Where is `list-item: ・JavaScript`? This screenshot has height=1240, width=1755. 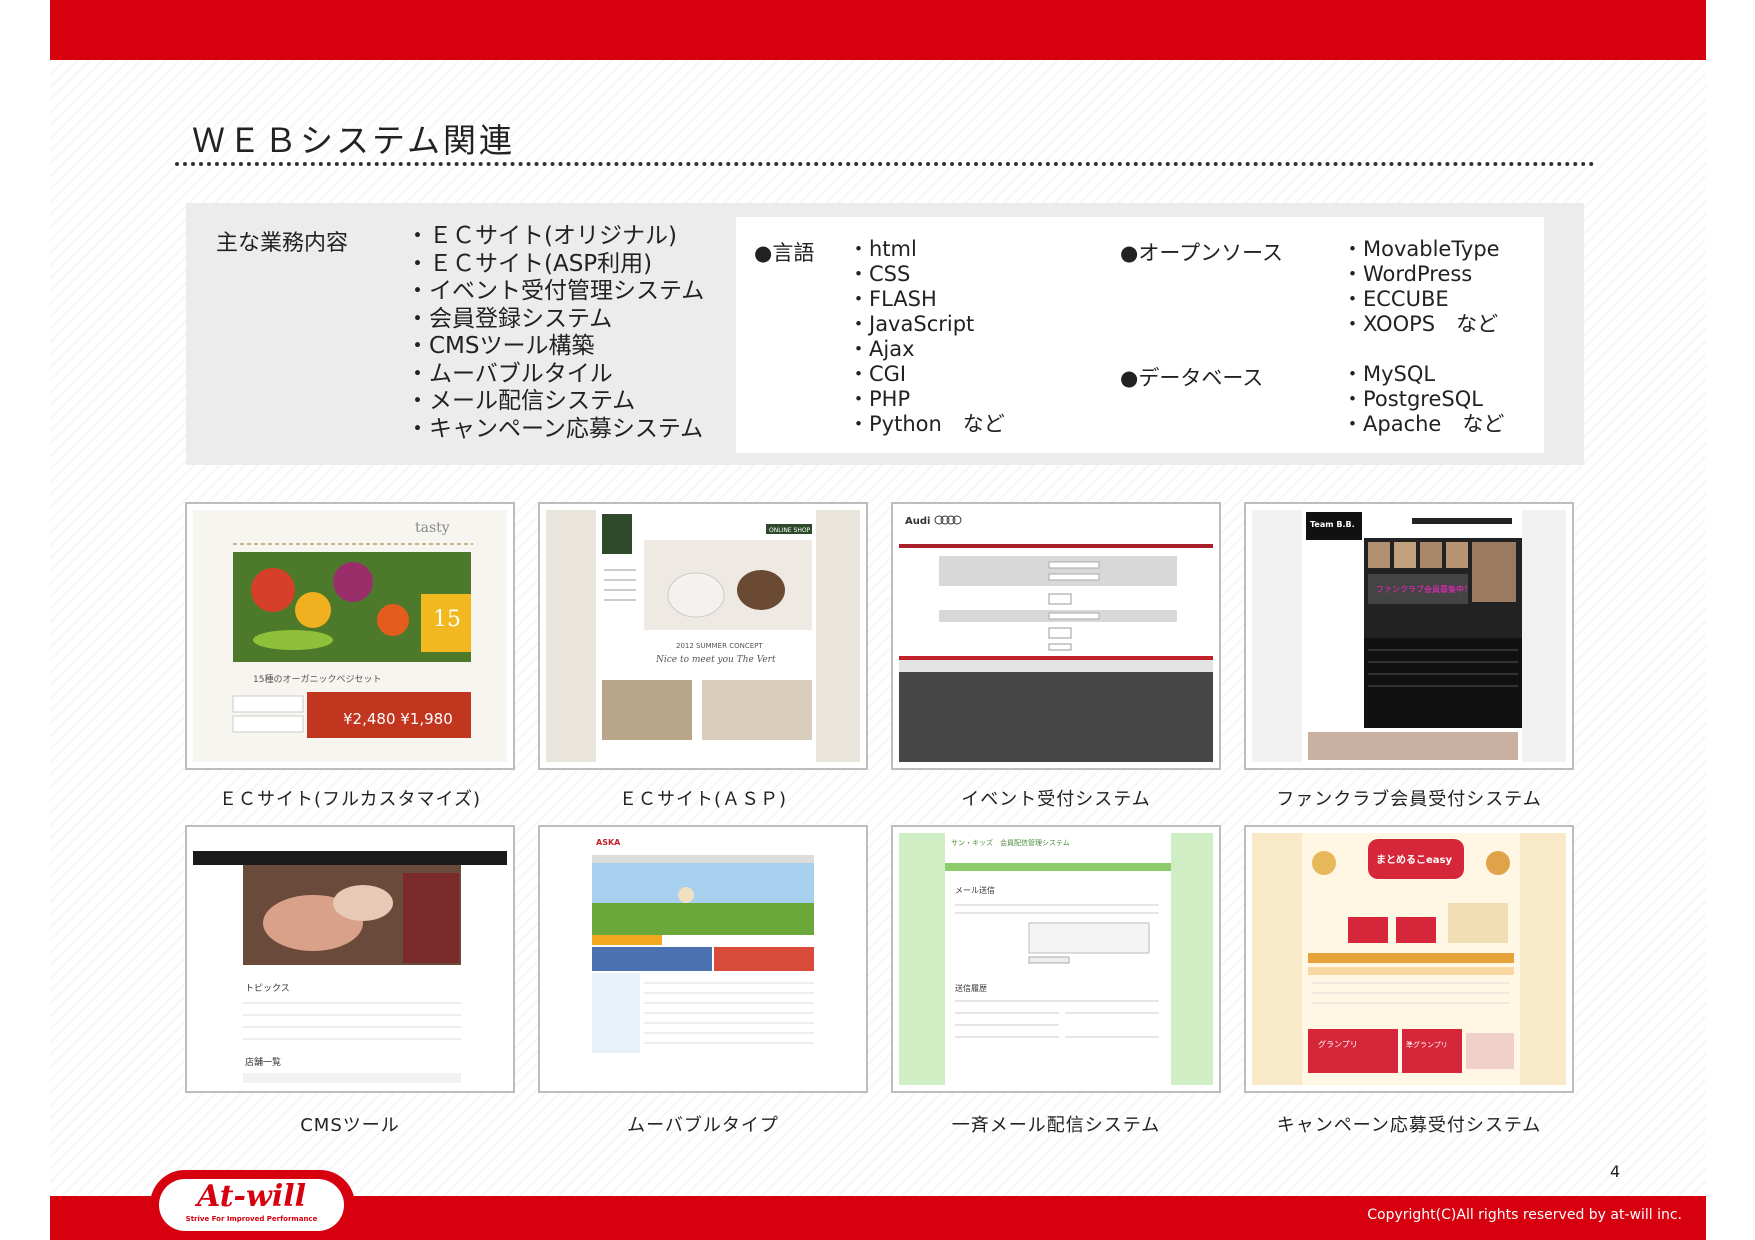 list-item: ・JavaScript is located at coordinates (911, 324).